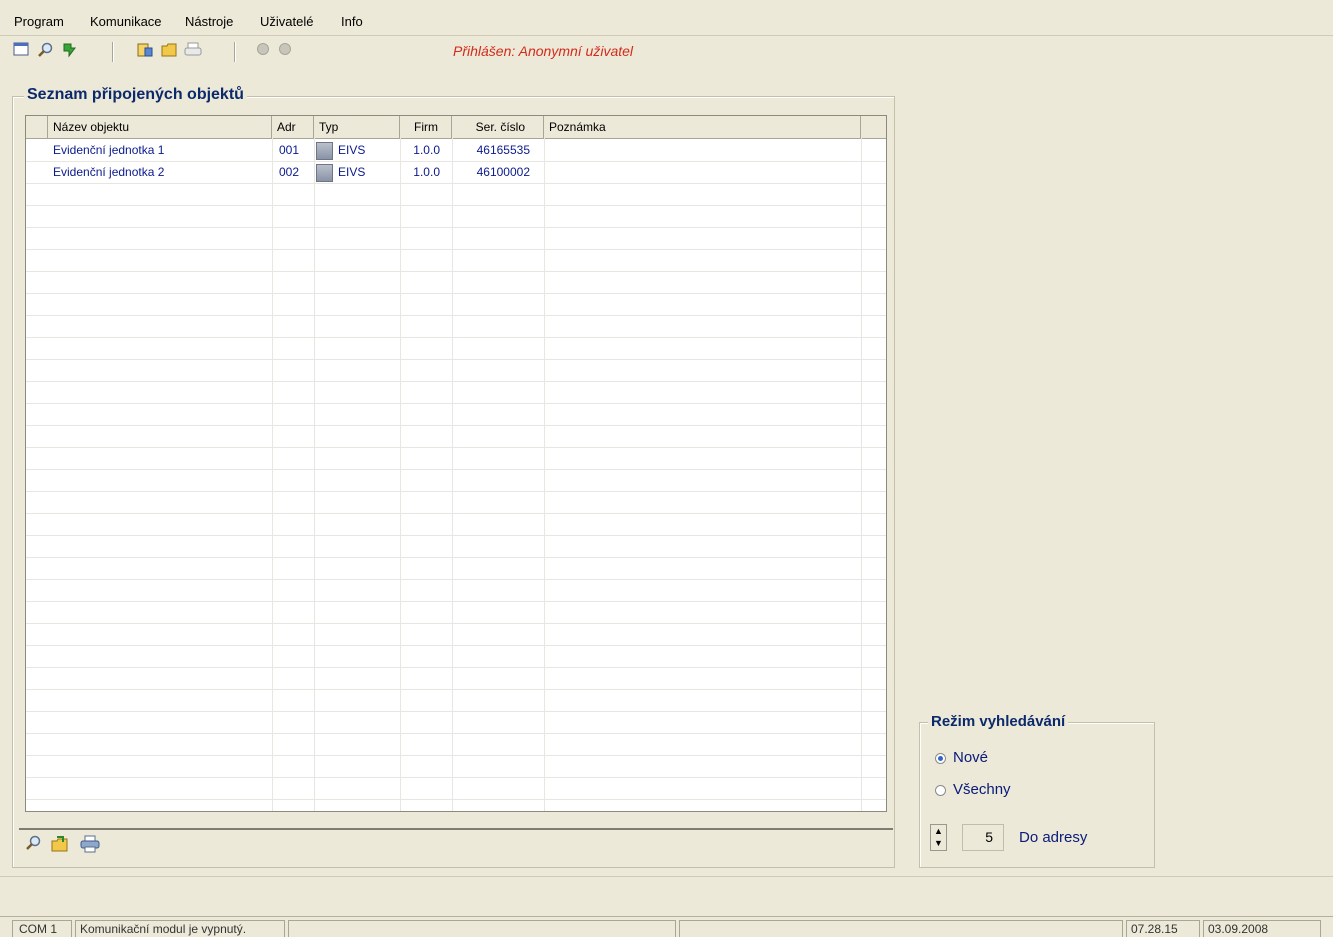 Image resolution: width=1333 pixels, height=937 pixels. What do you see at coordinates (37, 127) in the screenshot?
I see `header-indicator` at bounding box center [37, 127].